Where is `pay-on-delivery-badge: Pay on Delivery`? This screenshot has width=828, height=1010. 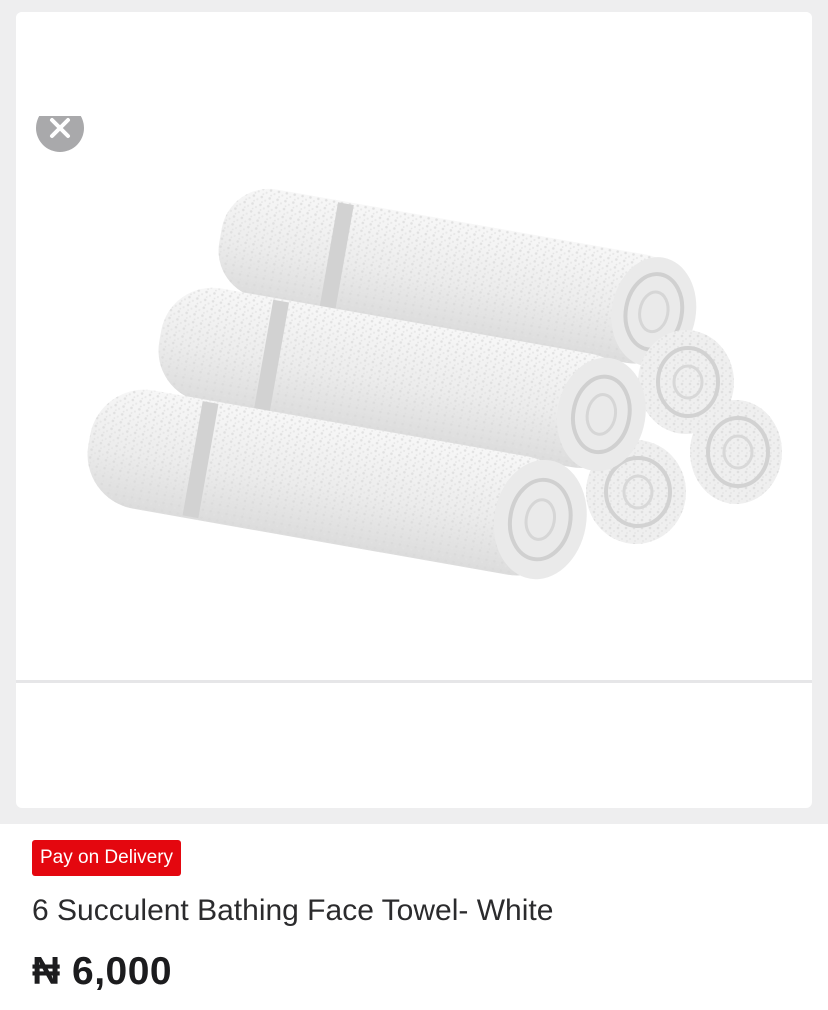
pay-on-delivery-badge: Pay on Delivery is located at coordinates (107, 858).